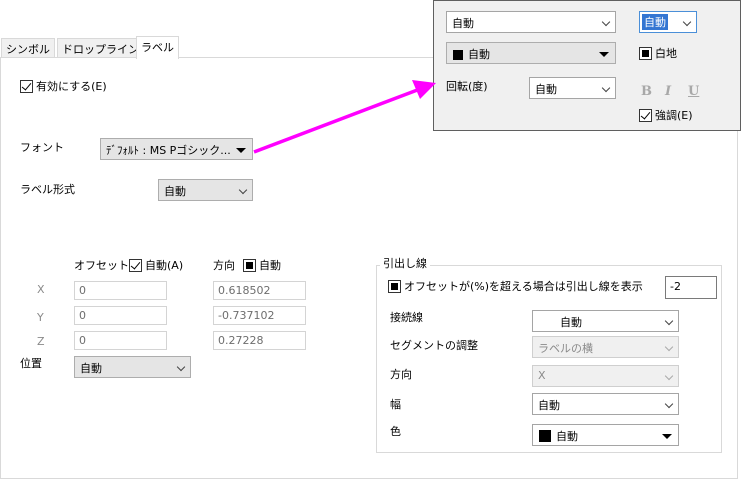 Image resolution: width=755 pixels, height=486 pixels. I want to click on pointer-arrow-icon, so click(344, 117).